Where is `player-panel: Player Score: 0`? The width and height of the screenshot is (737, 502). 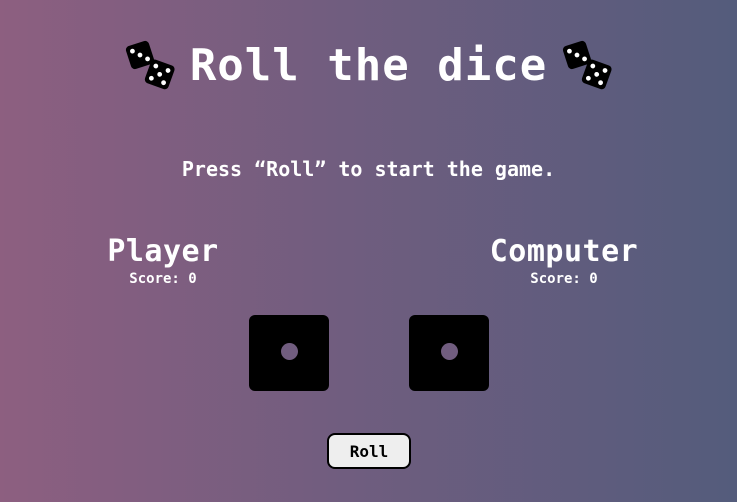
player-panel: Player Score: 0 is located at coordinates (163, 260).